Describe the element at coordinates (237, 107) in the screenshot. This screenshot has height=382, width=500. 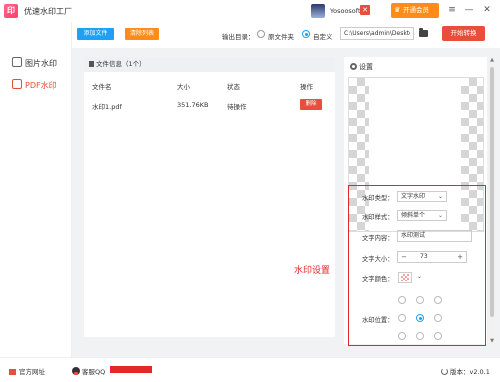
I see `file-status-cell: 待操作` at that location.